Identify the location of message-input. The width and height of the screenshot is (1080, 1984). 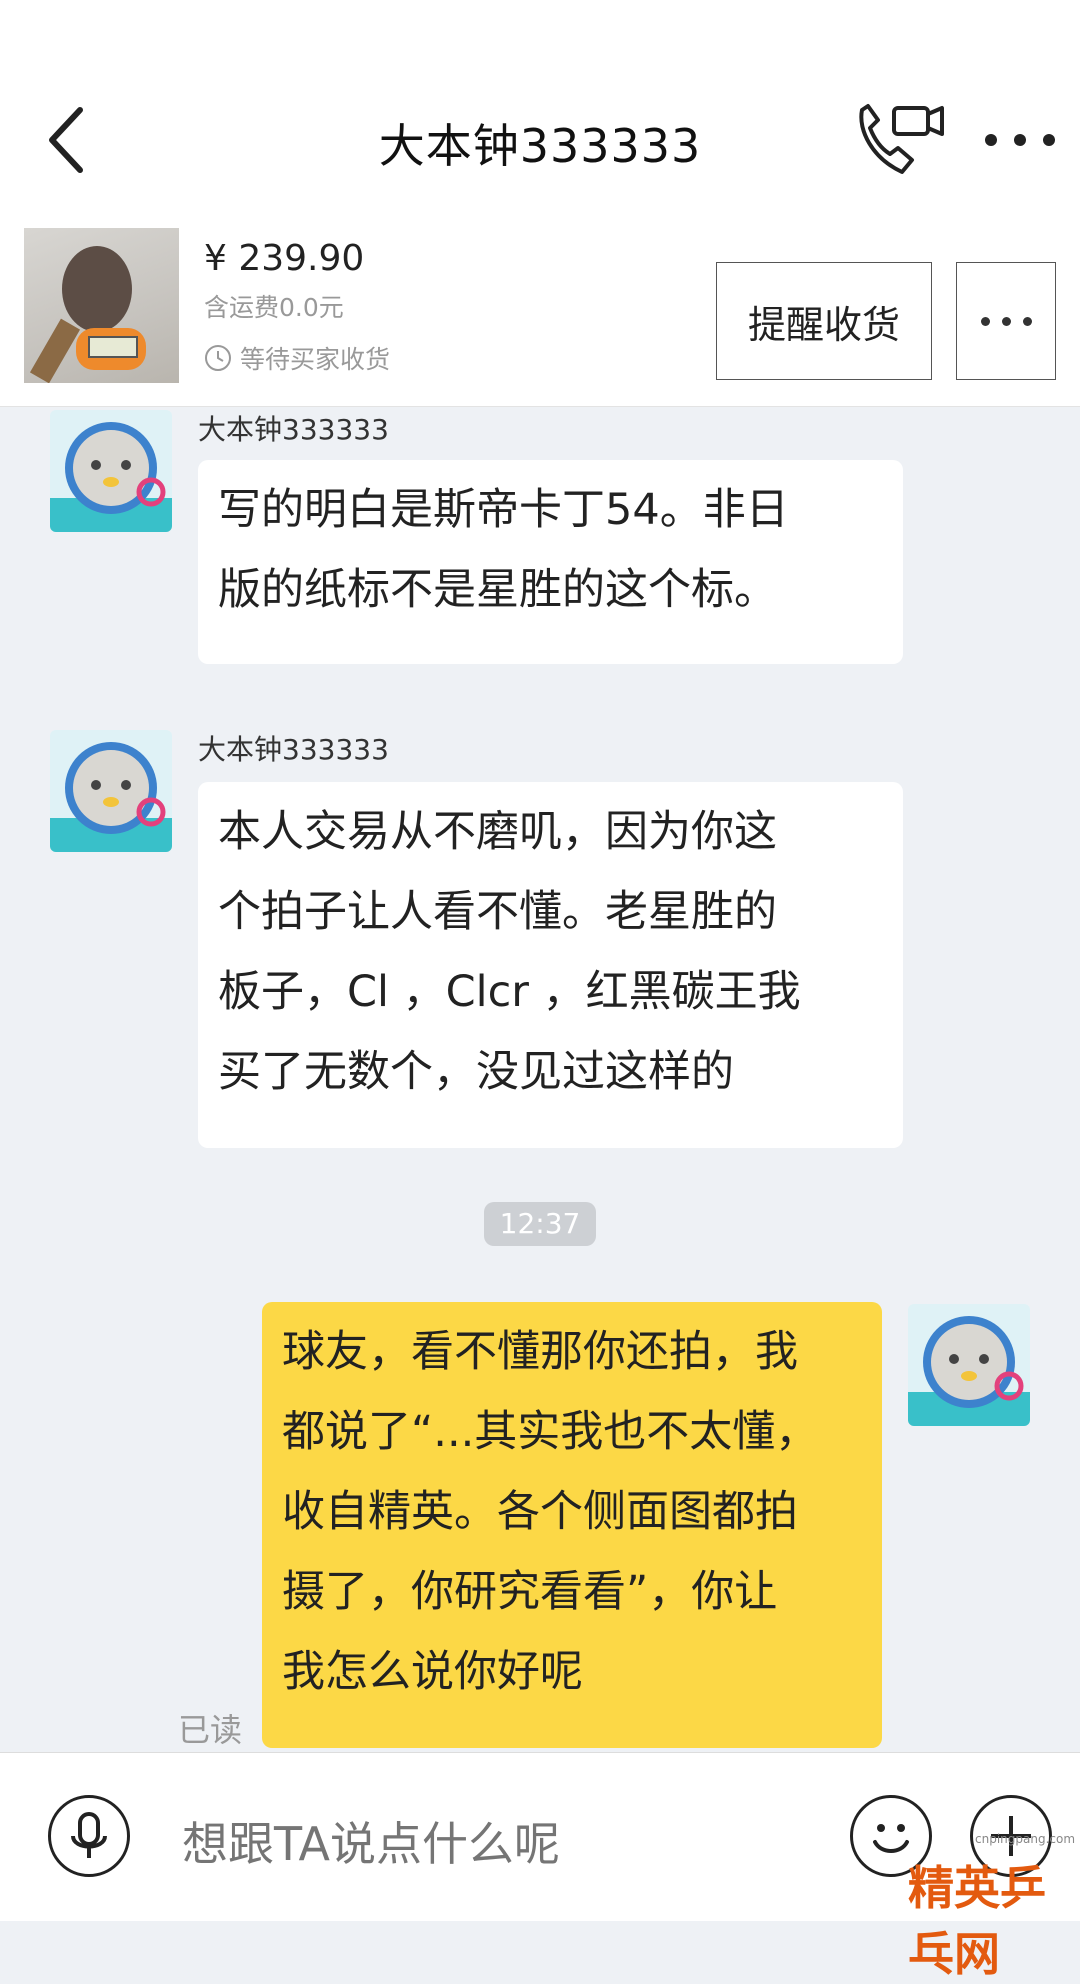
(502, 1844).